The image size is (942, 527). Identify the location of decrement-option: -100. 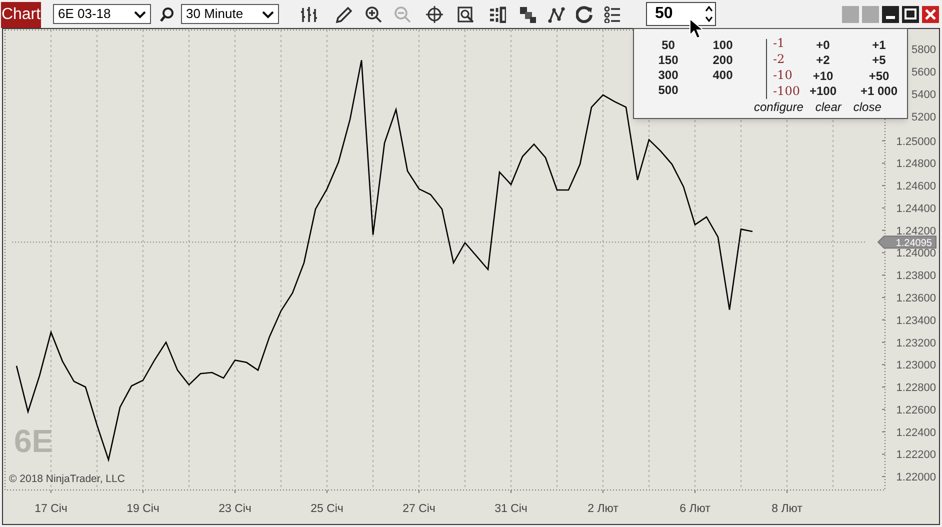
(788, 91).